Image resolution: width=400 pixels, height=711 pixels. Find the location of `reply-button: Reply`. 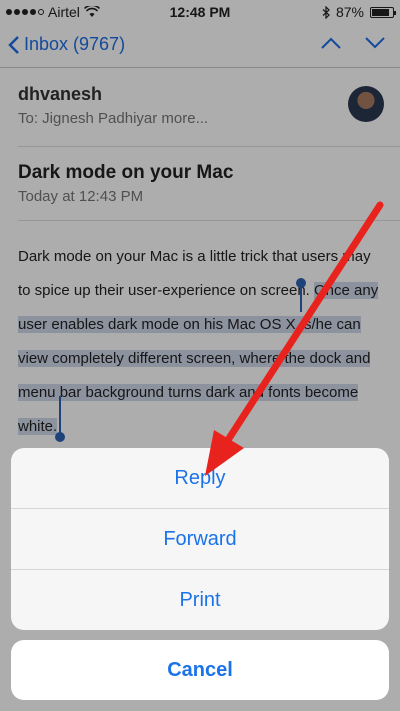

reply-button: Reply is located at coordinates (200, 478).